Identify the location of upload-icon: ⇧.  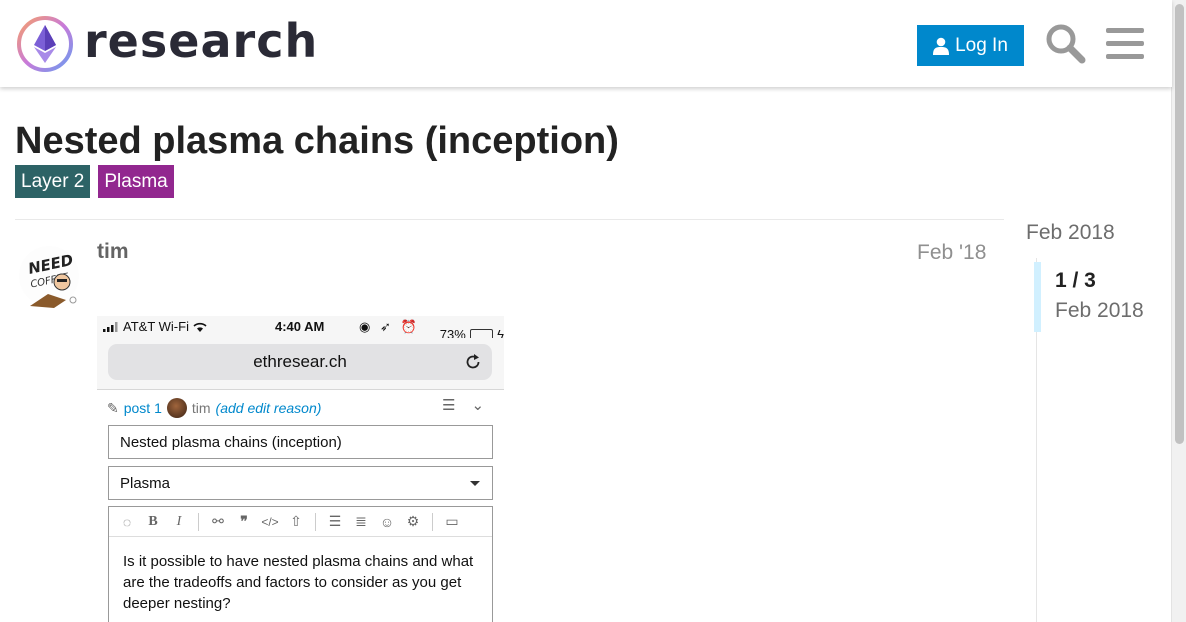
(296, 521).